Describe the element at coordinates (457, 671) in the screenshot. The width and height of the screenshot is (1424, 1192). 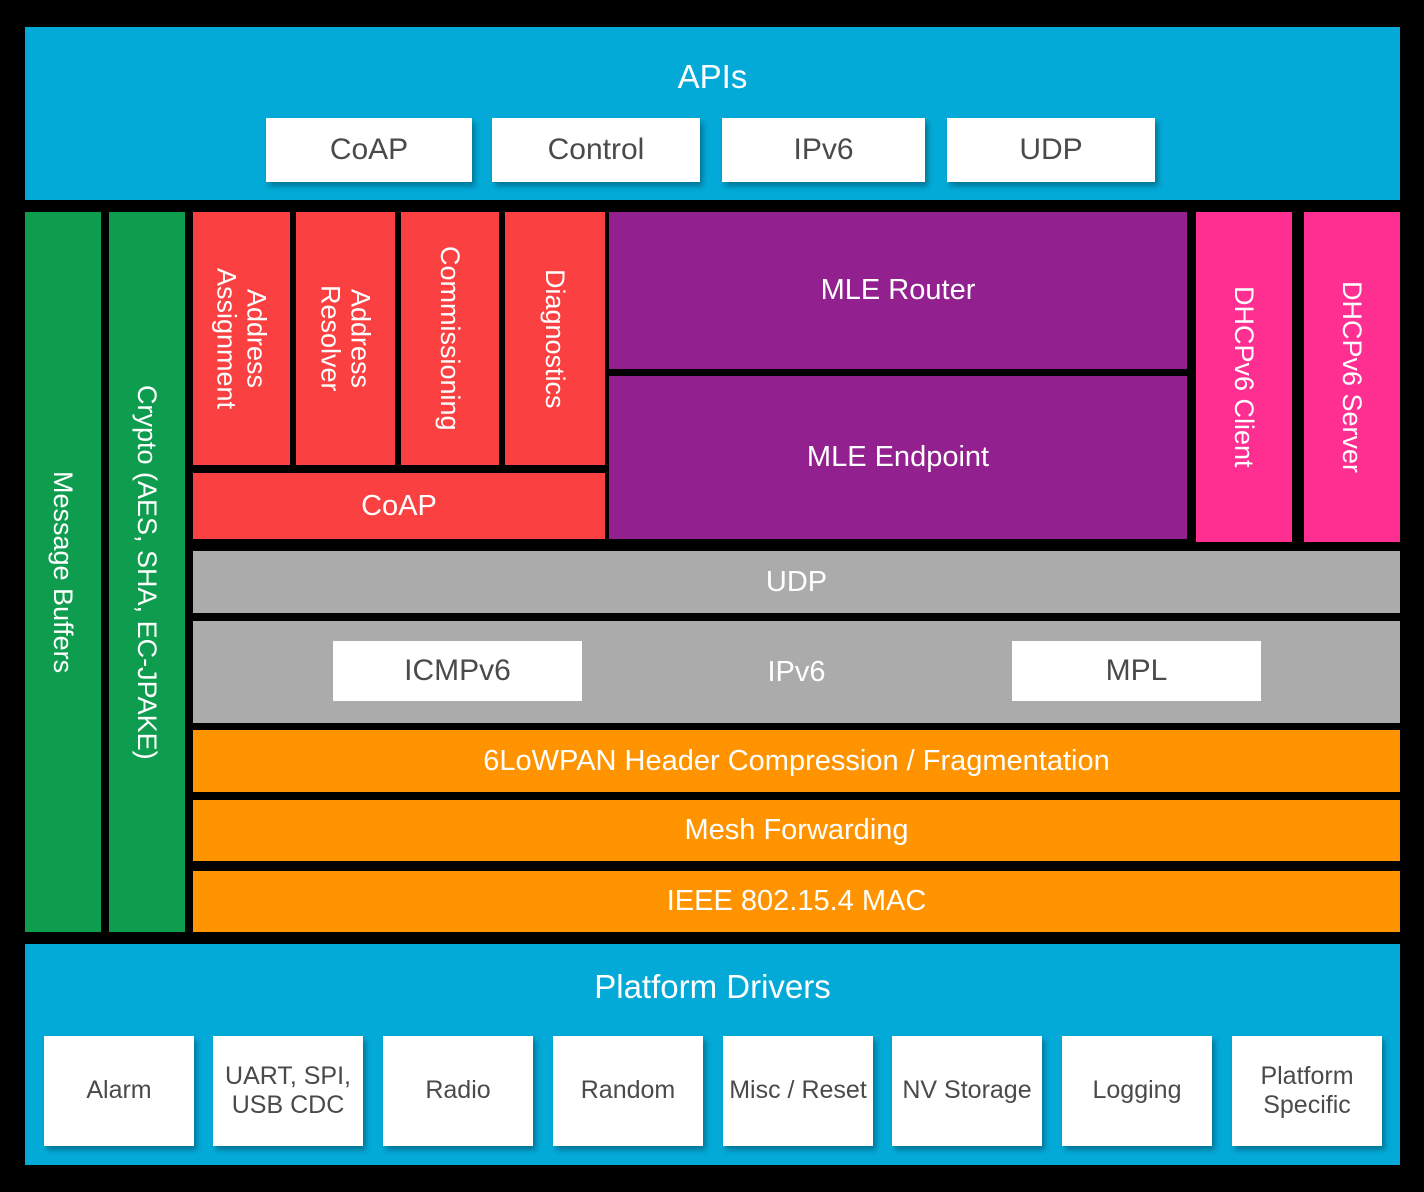
I see `transport-chip-icmpv6: ICMPv6` at that location.